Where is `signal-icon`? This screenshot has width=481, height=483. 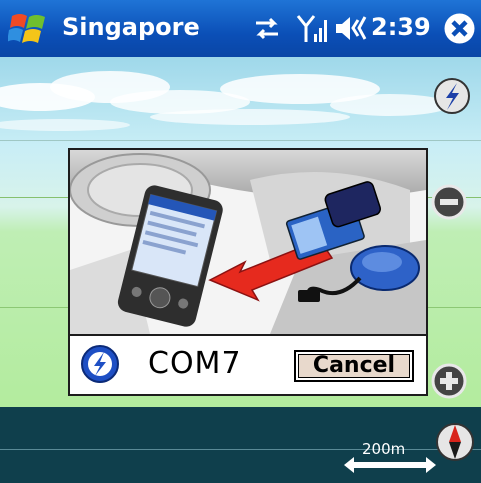
signal-icon is located at coordinates (313, 28).